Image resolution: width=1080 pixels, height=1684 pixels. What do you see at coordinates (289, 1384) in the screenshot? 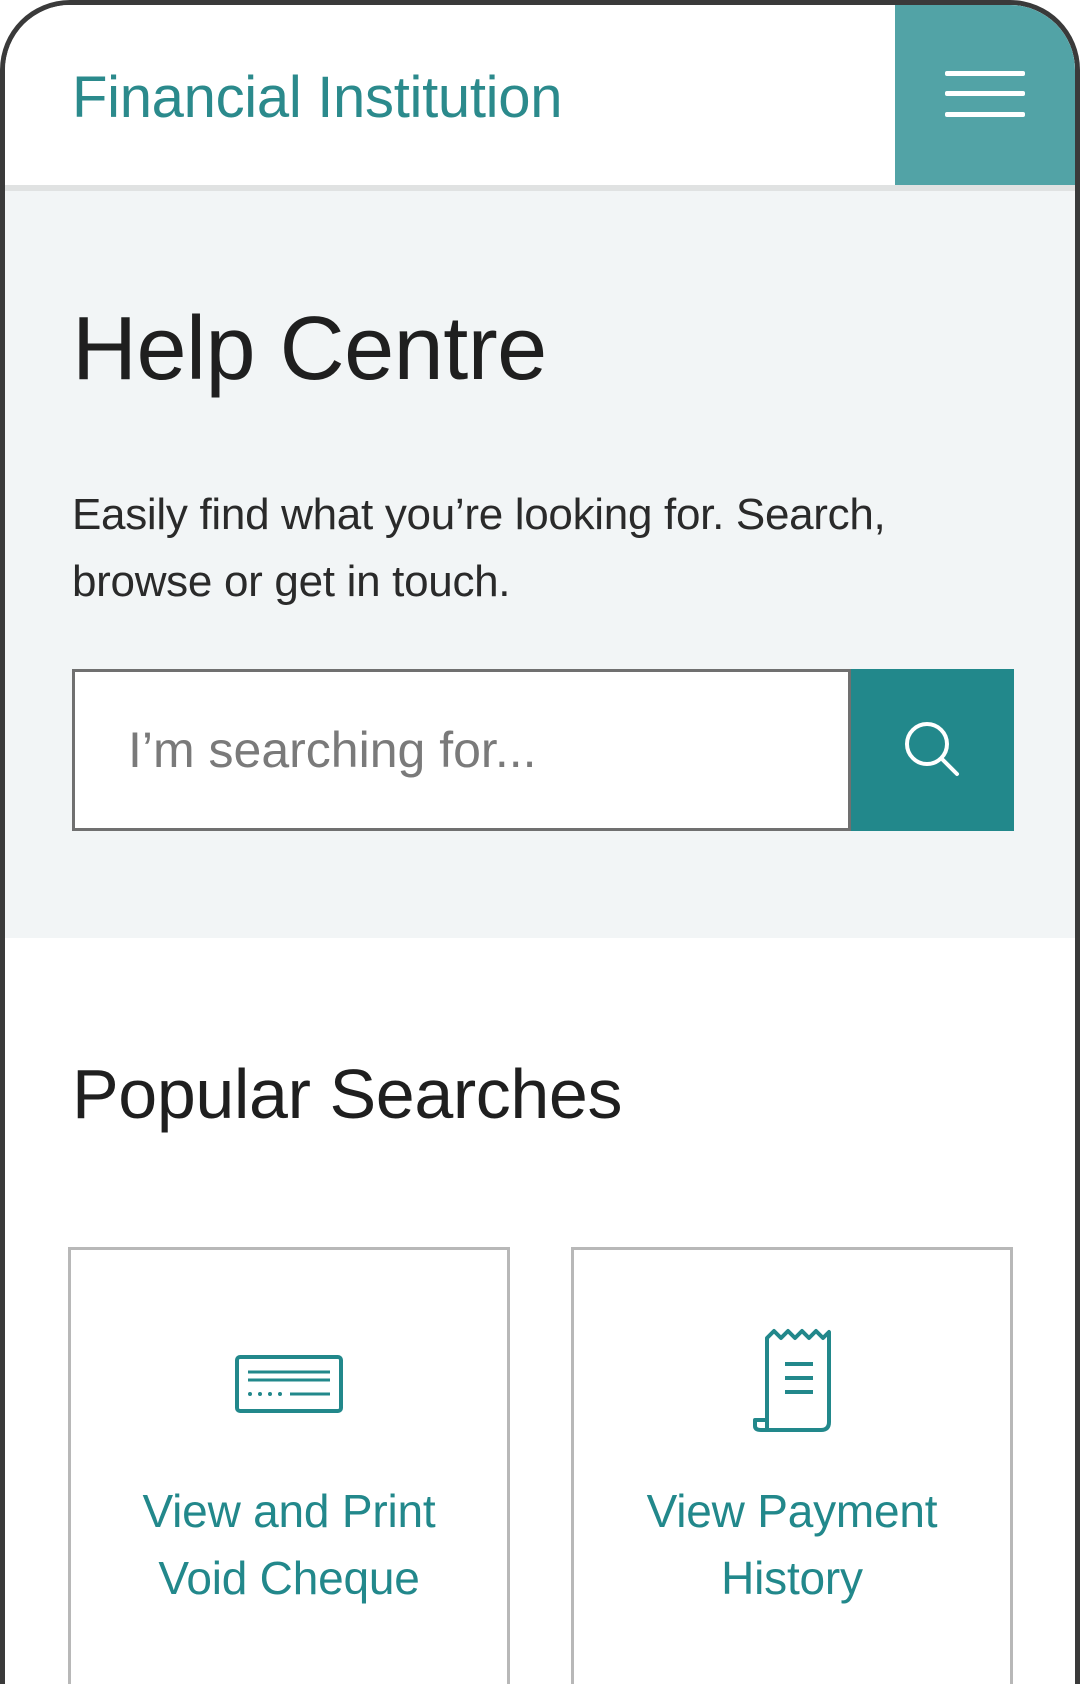
I see `cheque-icon` at bounding box center [289, 1384].